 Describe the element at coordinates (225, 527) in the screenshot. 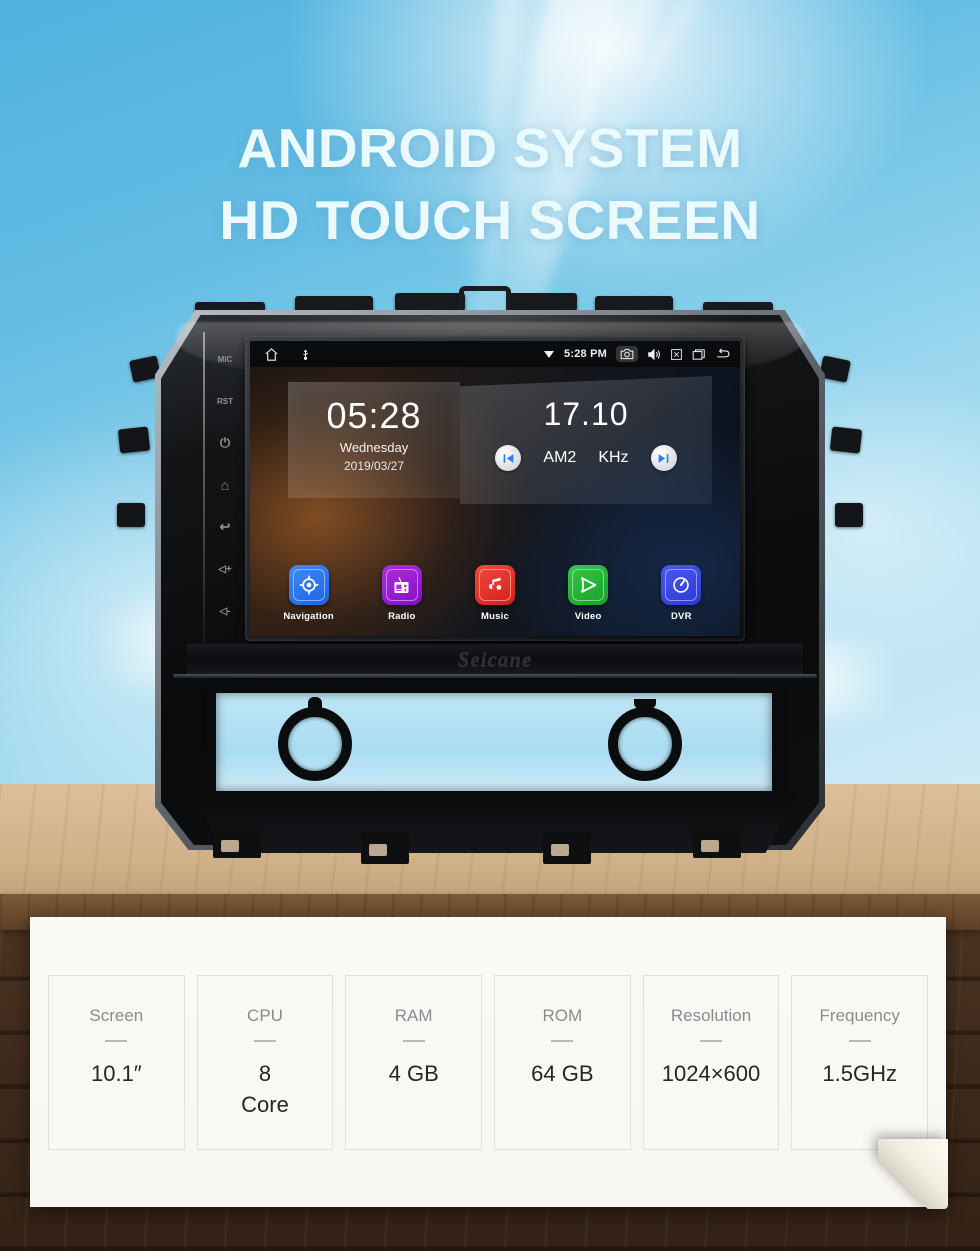

I see `back-button: ↩` at that location.